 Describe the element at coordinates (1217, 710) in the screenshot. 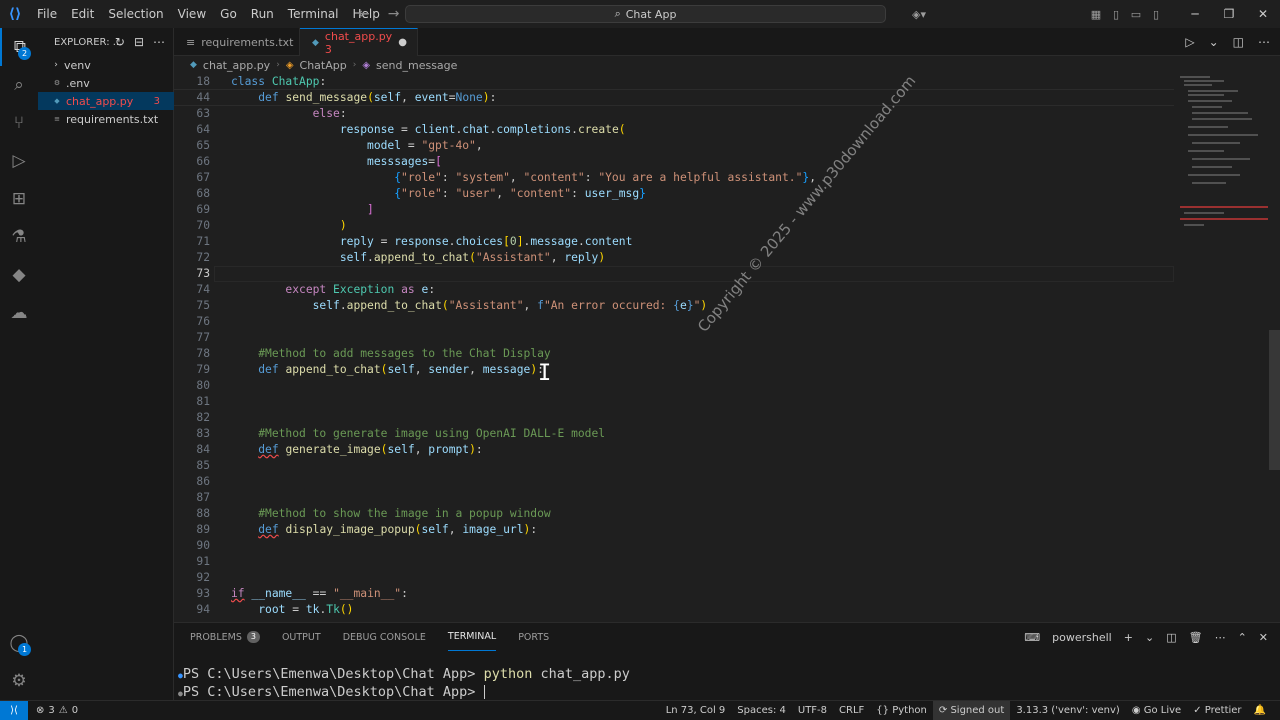

I see `prettier-status: ✓ Prettier` at that location.